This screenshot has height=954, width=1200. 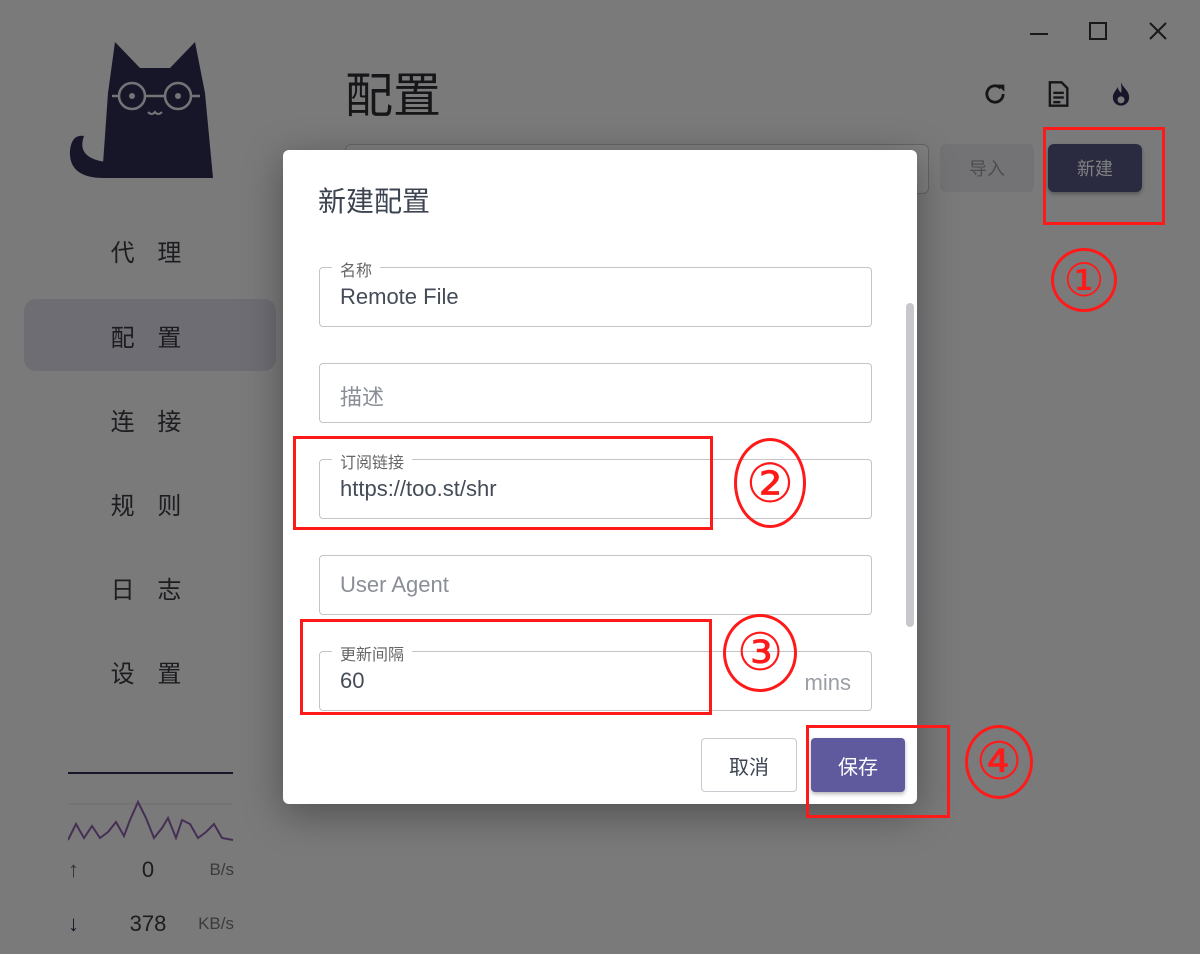 What do you see at coordinates (999, 762) in the screenshot?
I see `annotation-step-4: ④` at bounding box center [999, 762].